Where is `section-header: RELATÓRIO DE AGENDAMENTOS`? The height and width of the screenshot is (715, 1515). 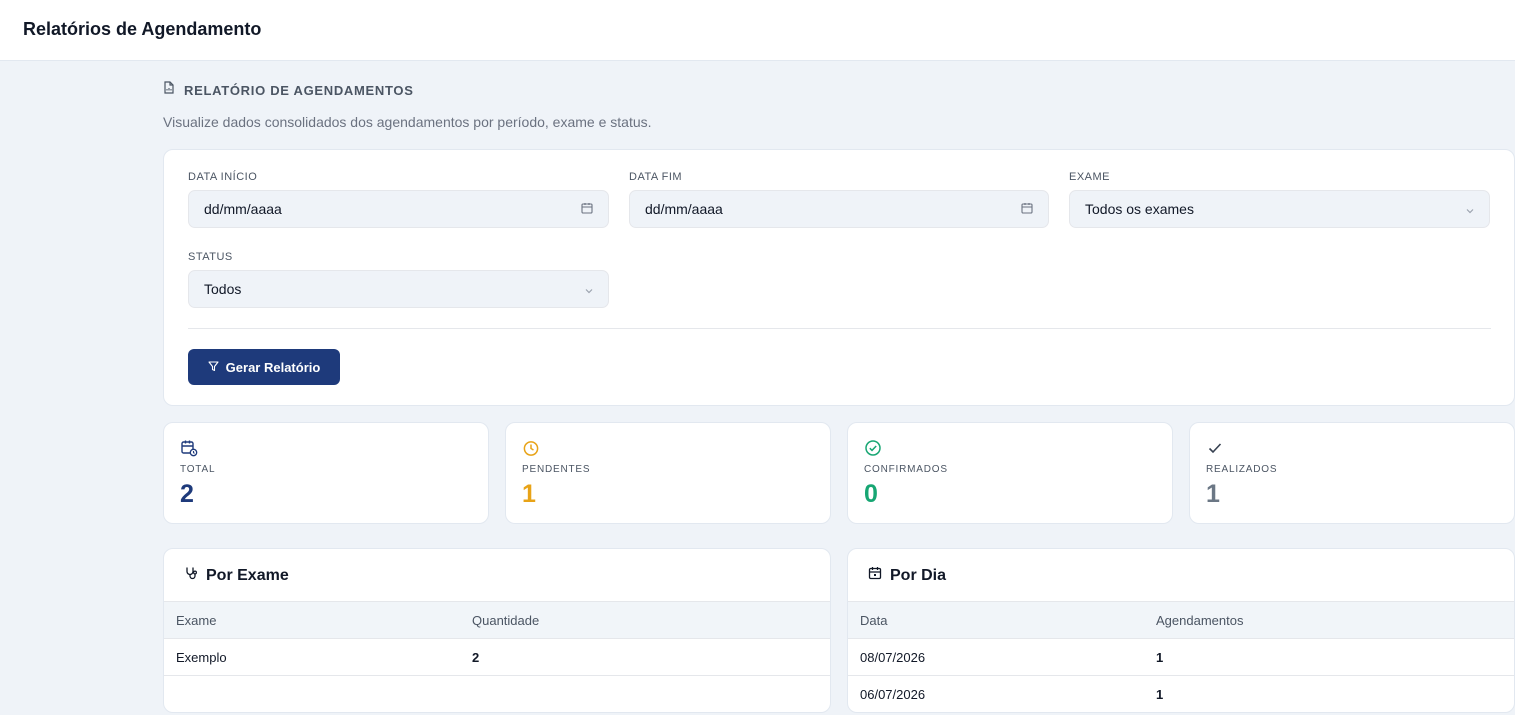
section-header: RELATÓRIO DE AGENDAMENTOS is located at coordinates (288, 90).